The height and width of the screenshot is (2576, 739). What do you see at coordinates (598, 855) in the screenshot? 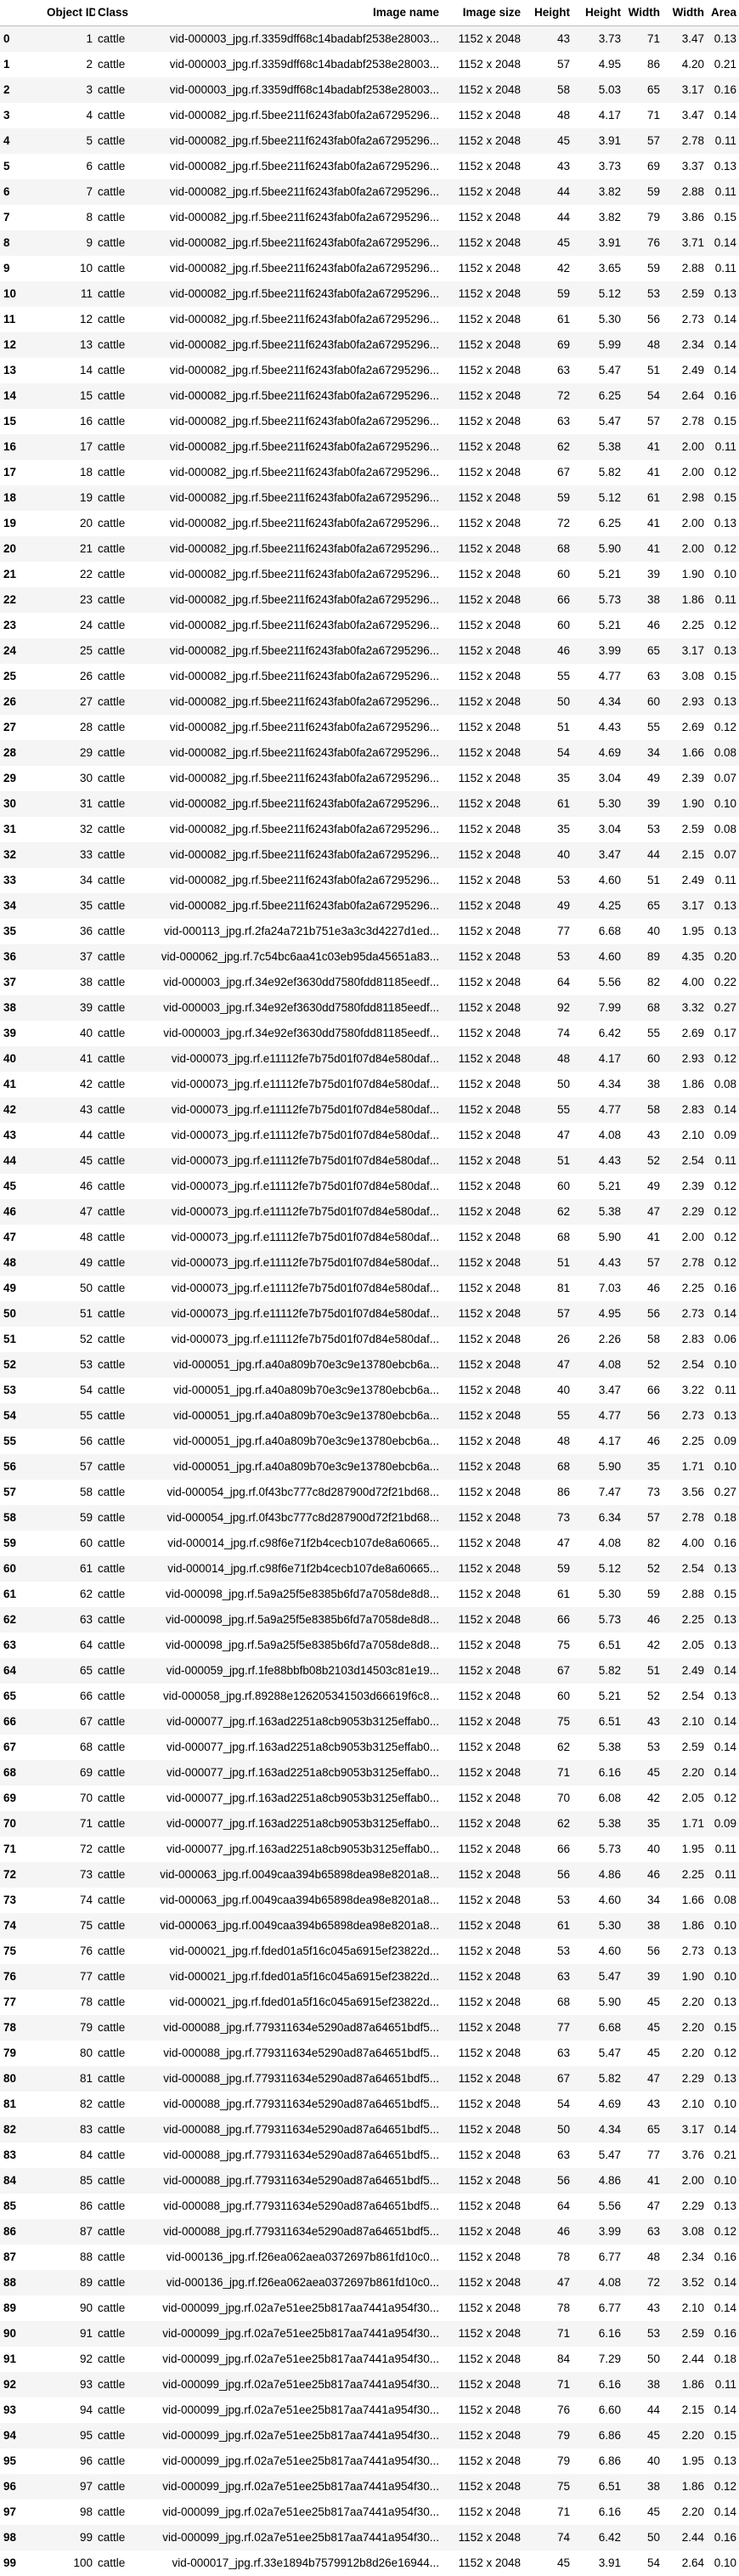
I see `height-pct-cell: 3.47` at bounding box center [598, 855].